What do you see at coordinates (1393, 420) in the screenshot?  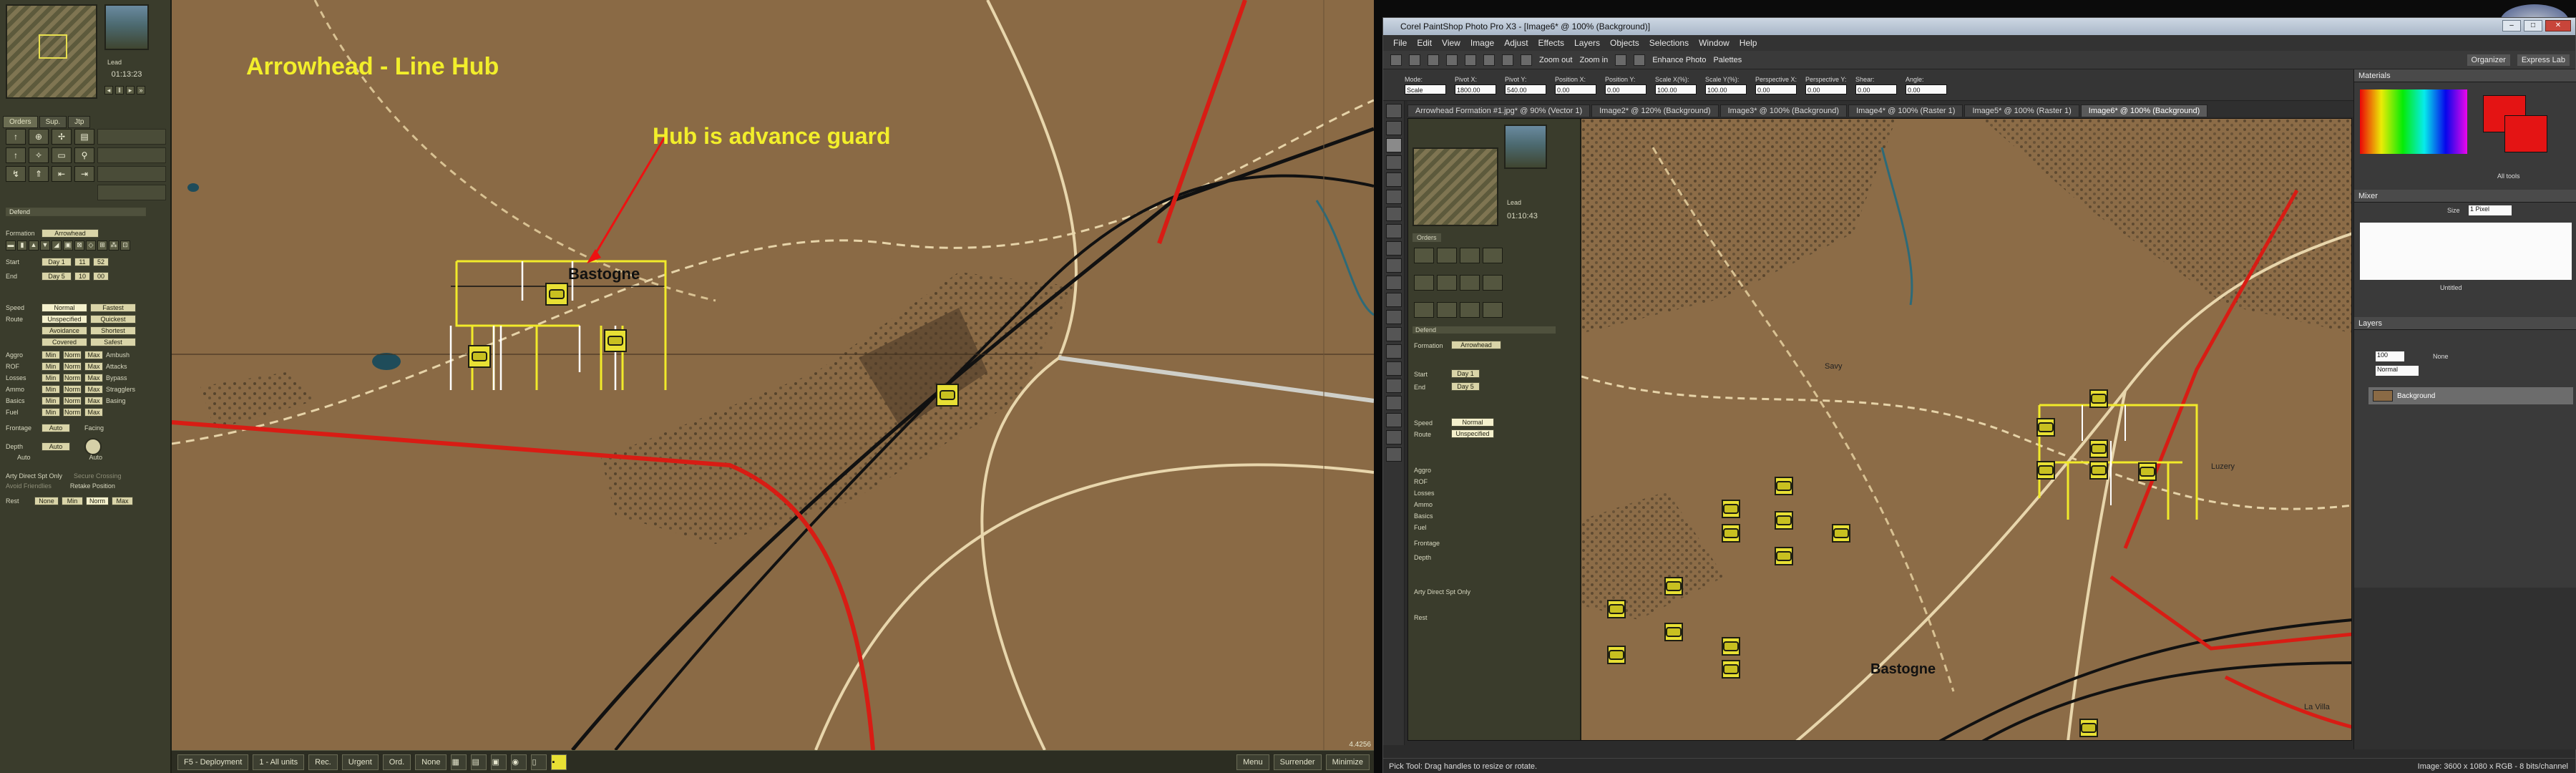 I see `shape-tool-icon` at bounding box center [1393, 420].